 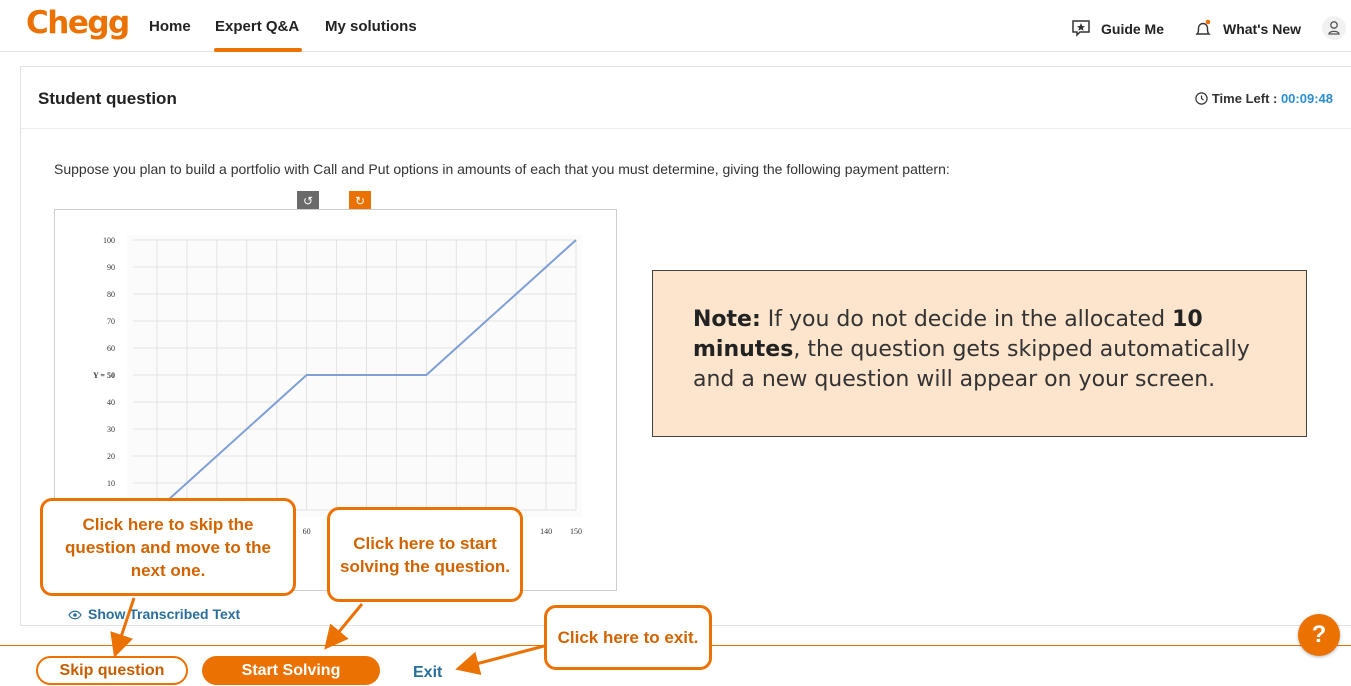 What do you see at coordinates (1201, 100) in the screenshot?
I see `clock-icon` at bounding box center [1201, 100].